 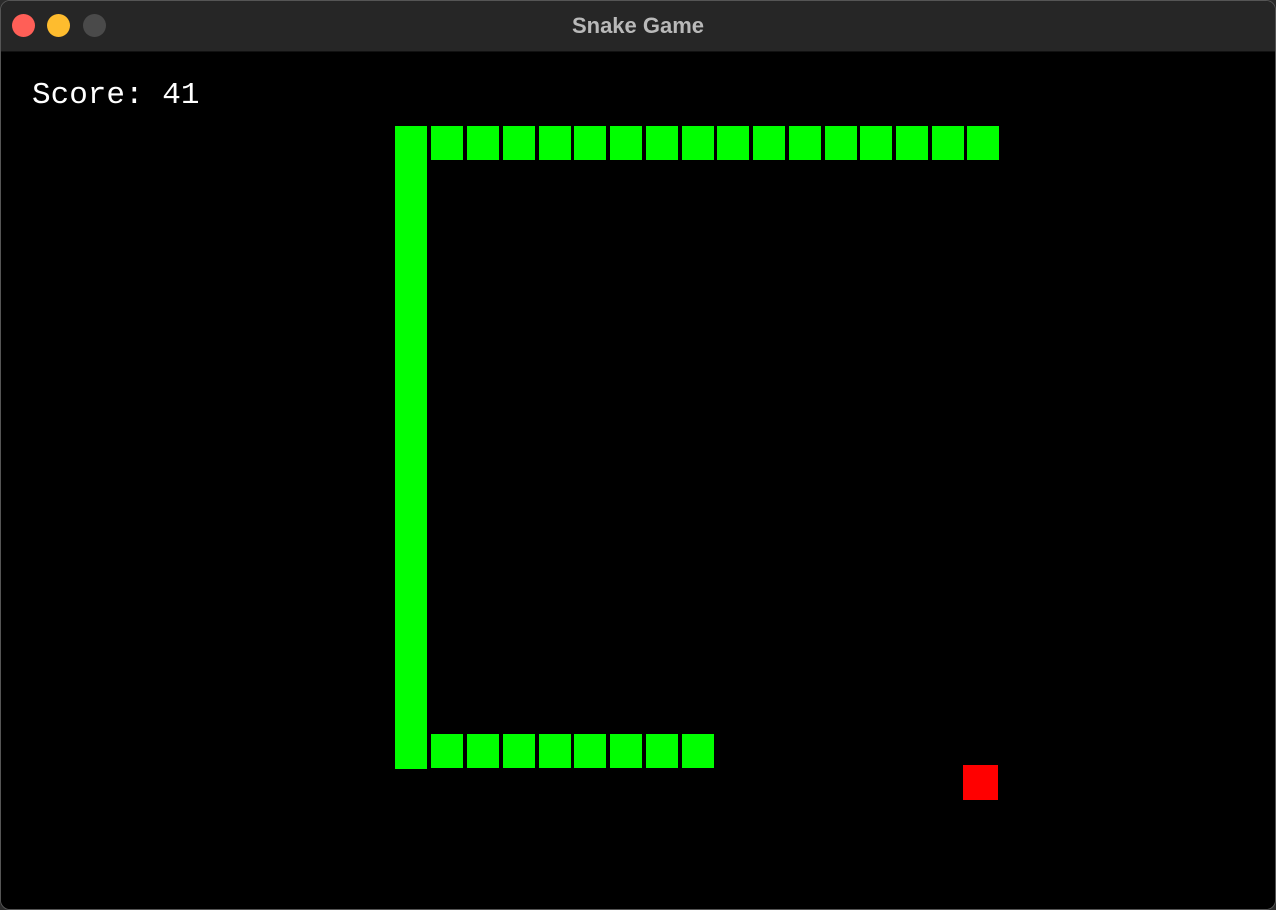 I want to click on window-title: Snake Game, so click(x=638, y=25).